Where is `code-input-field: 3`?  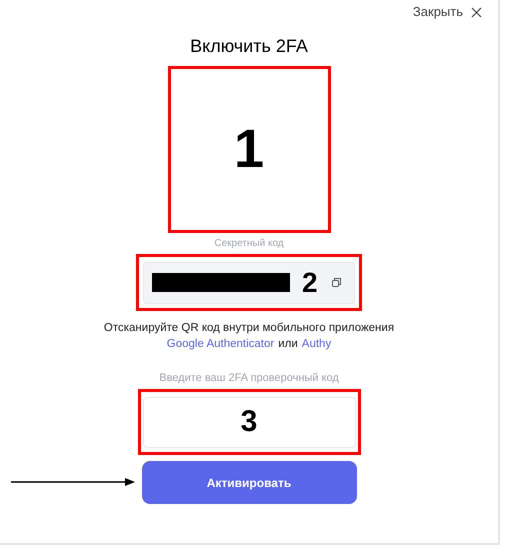
code-input-field: 3 is located at coordinates (249, 422).